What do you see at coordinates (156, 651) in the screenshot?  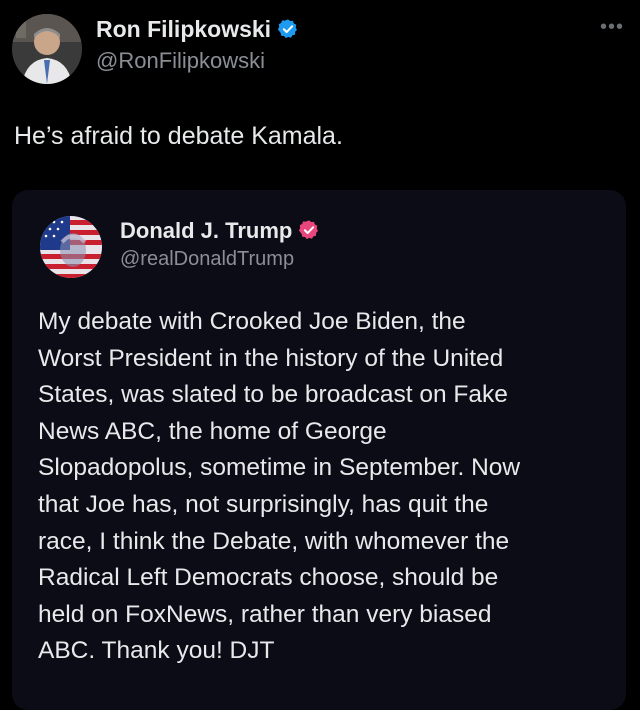 I see `quoted-text-line: ABC. Thank you! DJT` at bounding box center [156, 651].